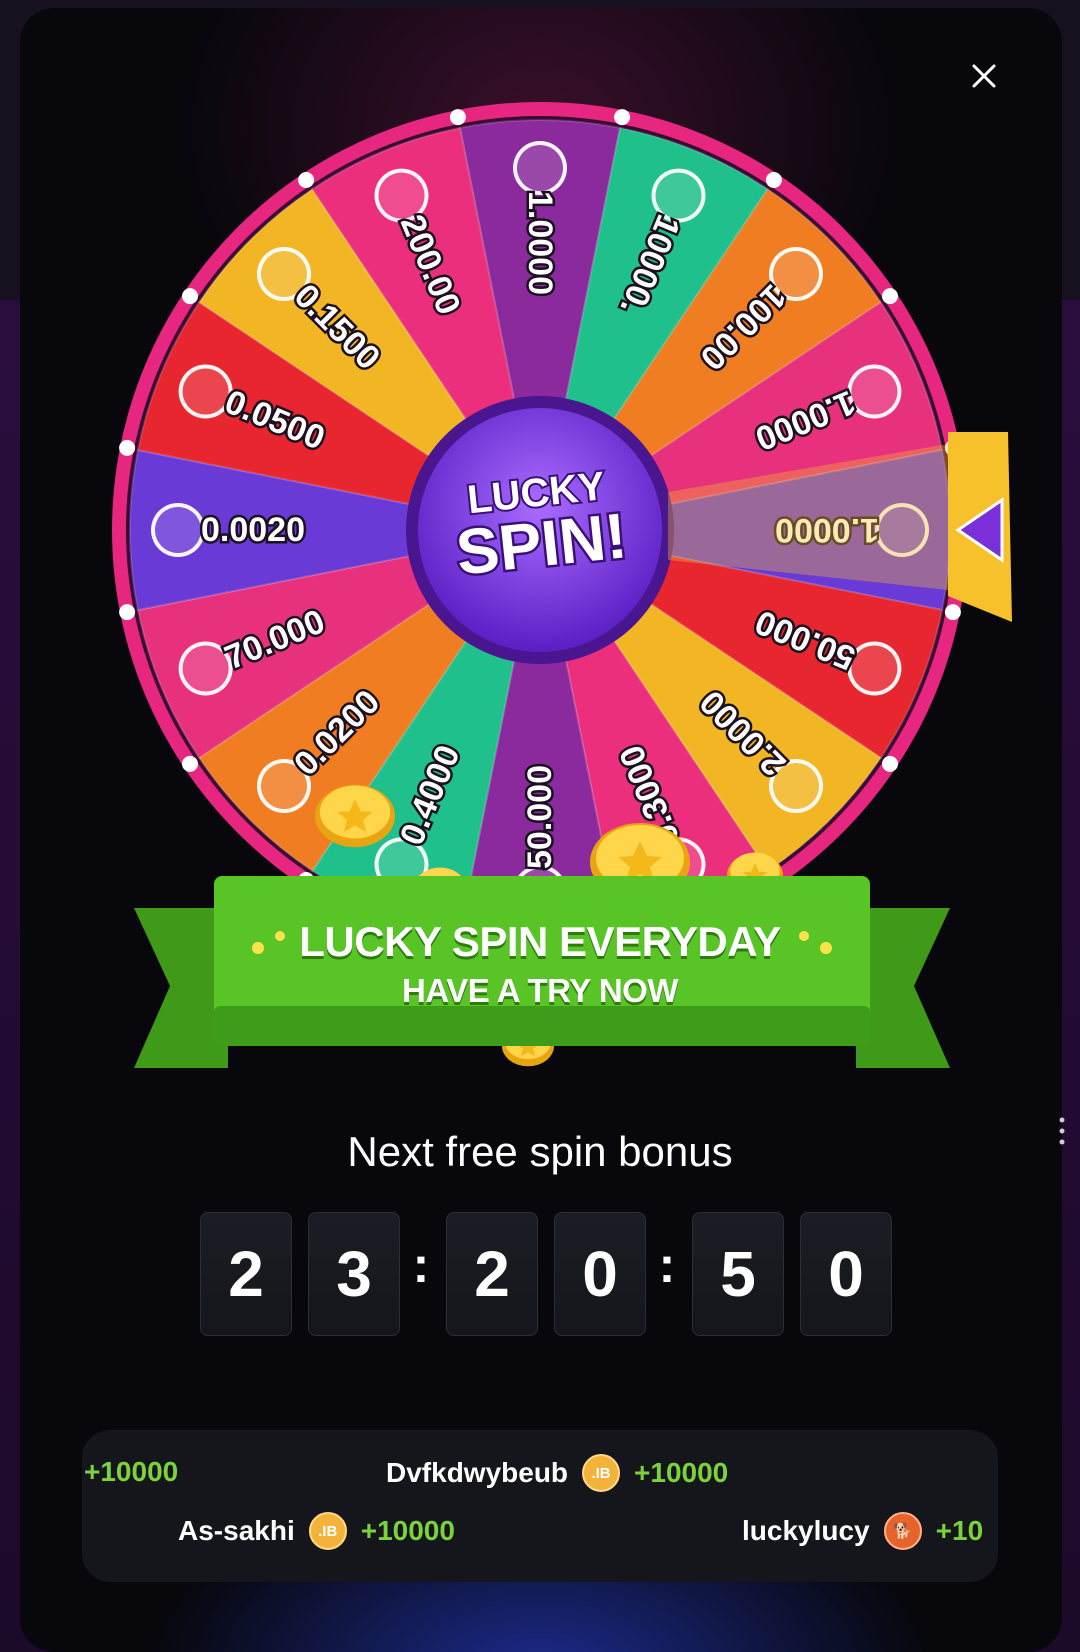 The image size is (1080, 1652). I want to click on more-dots-icon, so click(1062, 1131).